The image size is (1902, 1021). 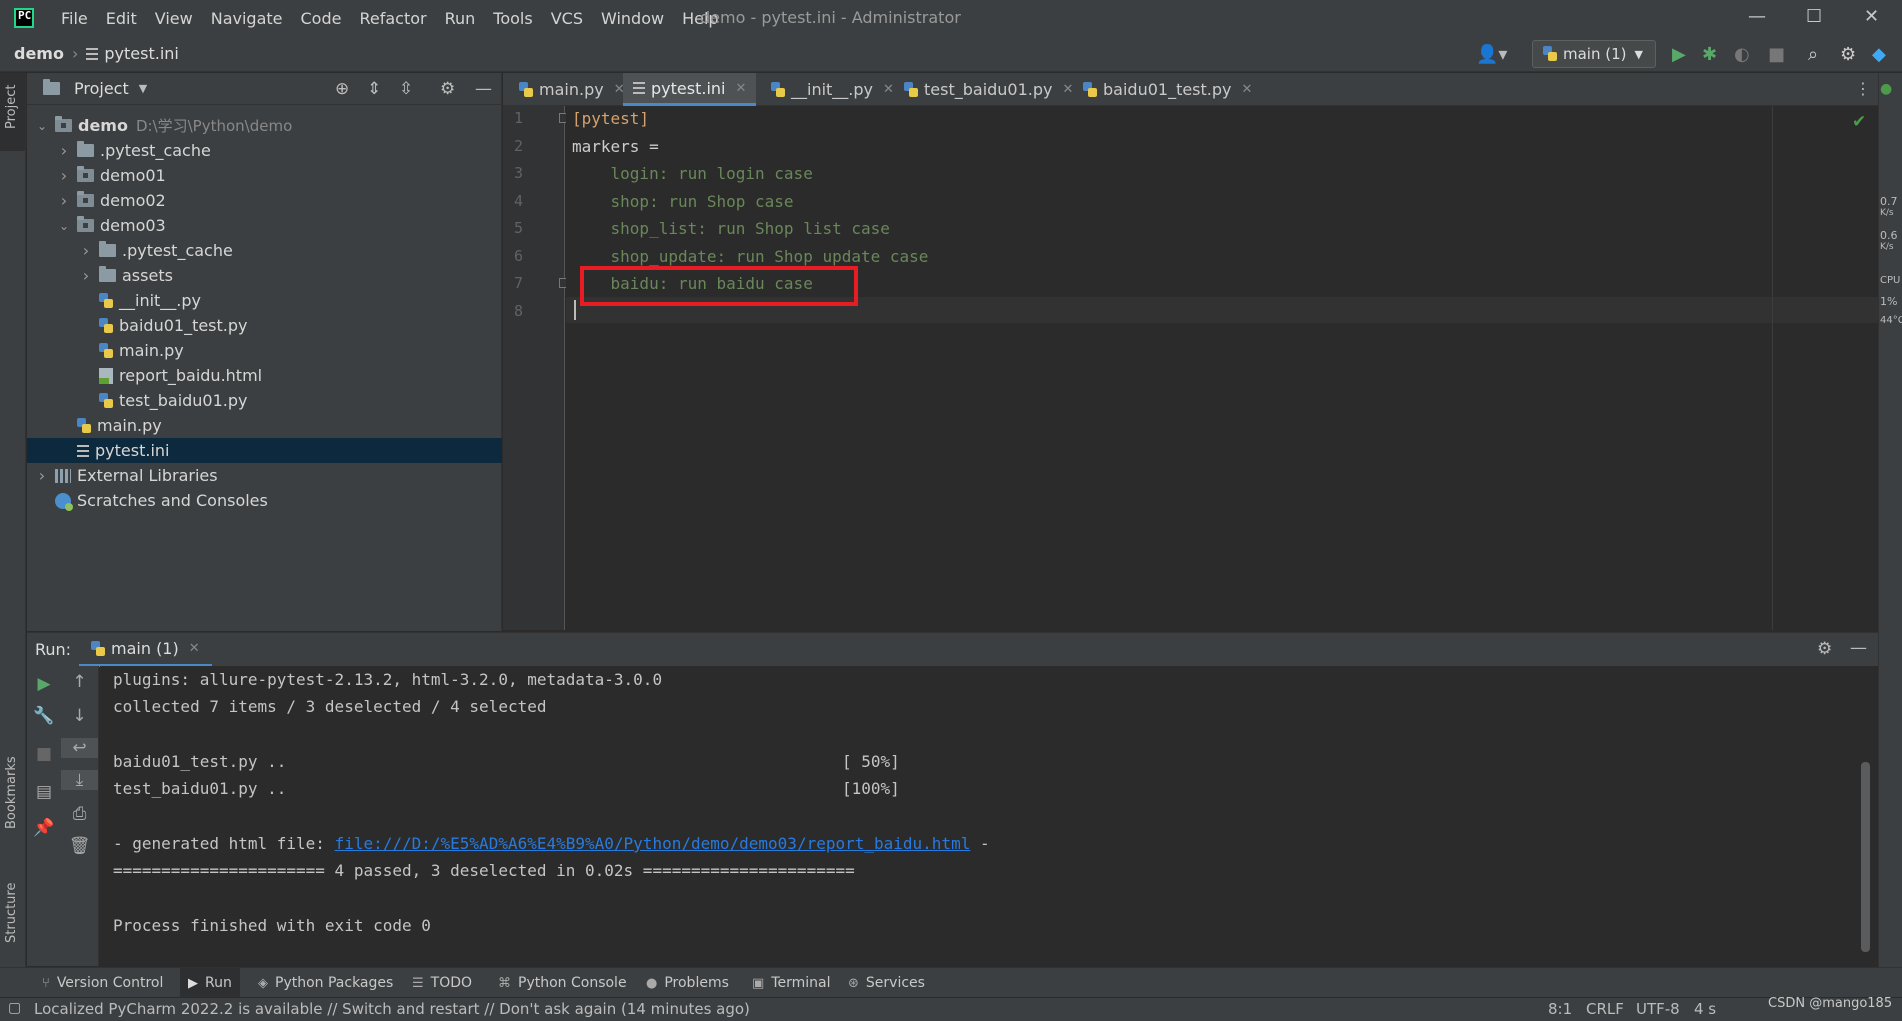 I want to click on rerun-icon: ▶, so click(x=44, y=684).